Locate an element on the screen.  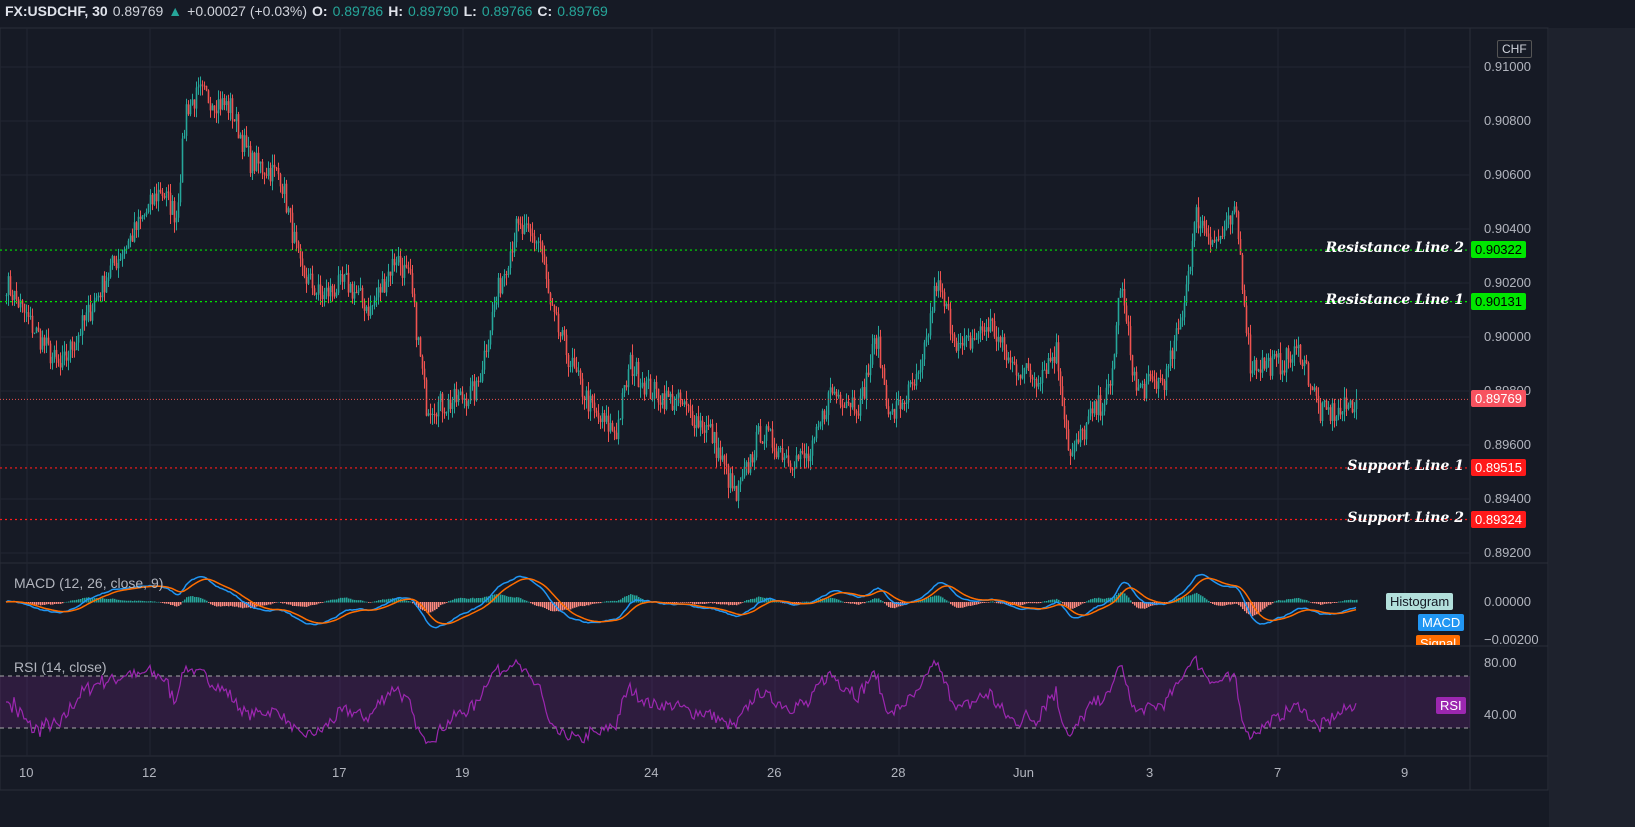
rsi-title: RSI (14, close) is located at coordinates (60, 667).